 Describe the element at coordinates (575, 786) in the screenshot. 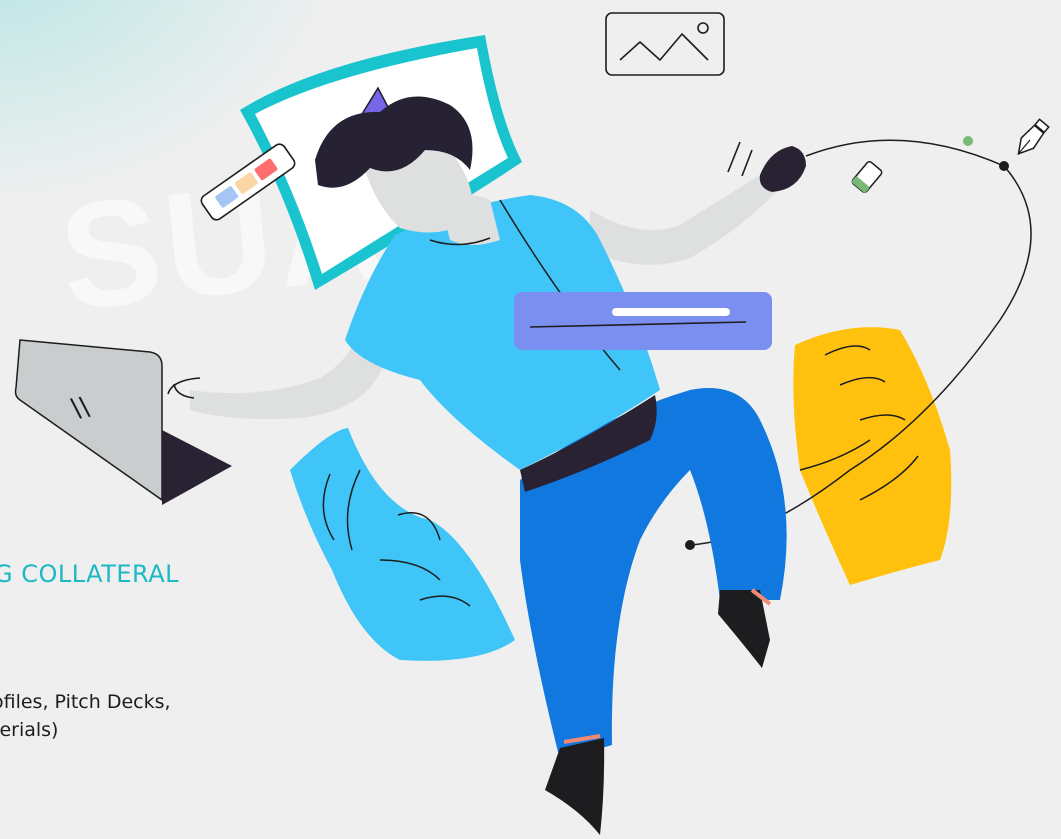

I see `left-shoe` at that location.